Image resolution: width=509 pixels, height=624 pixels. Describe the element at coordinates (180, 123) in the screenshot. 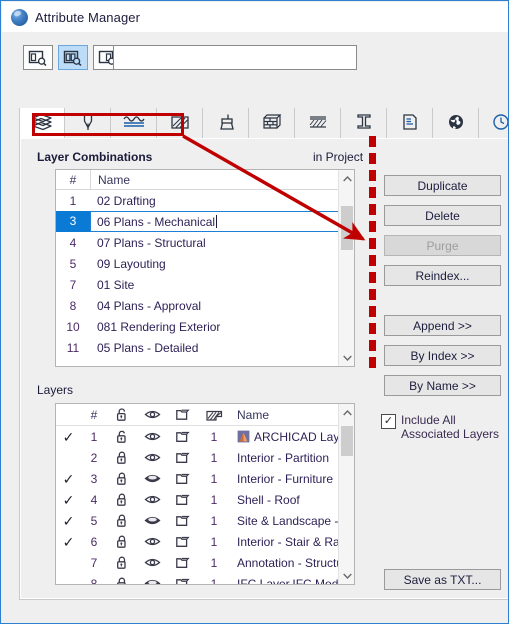

I see `tab-fill-types` at that location.